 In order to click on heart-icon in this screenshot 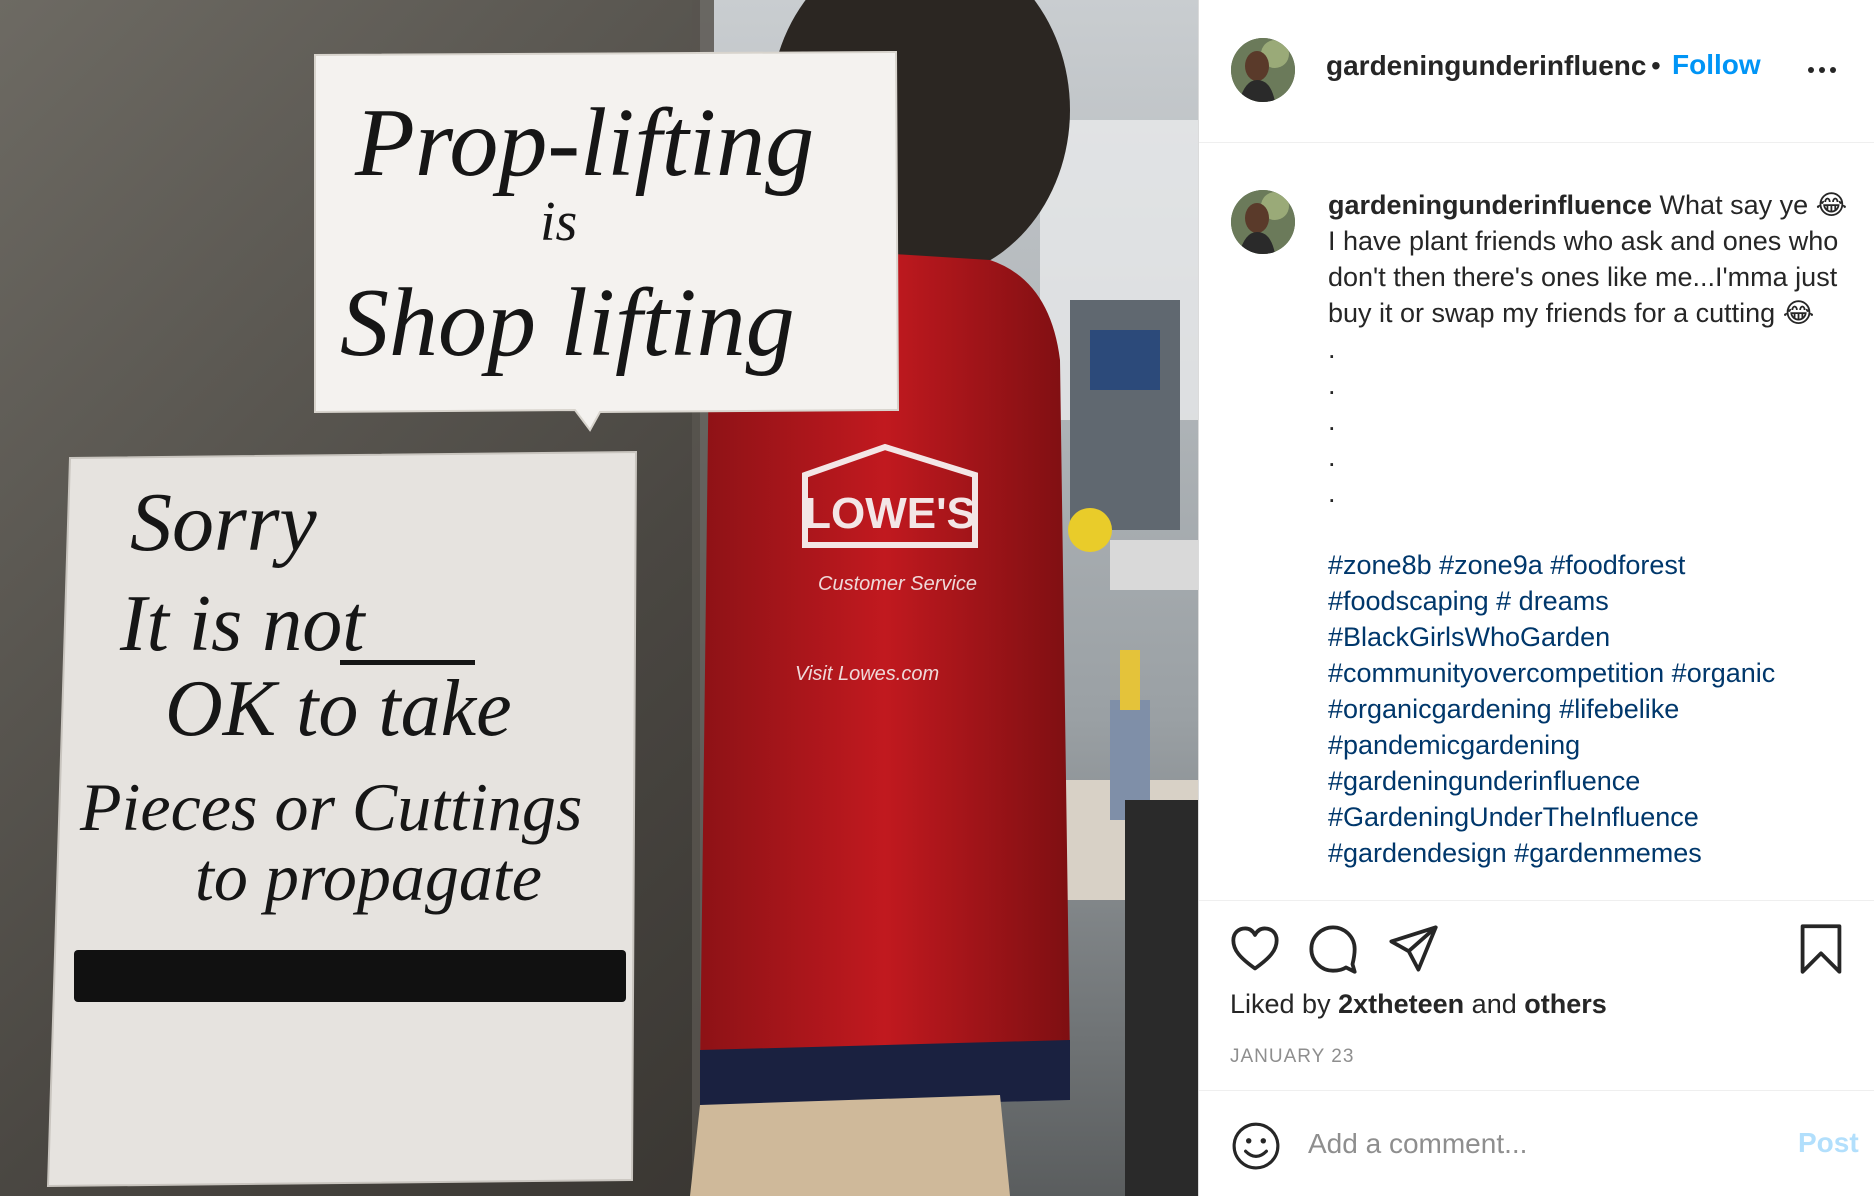, I will do `click(1255, 949)`.